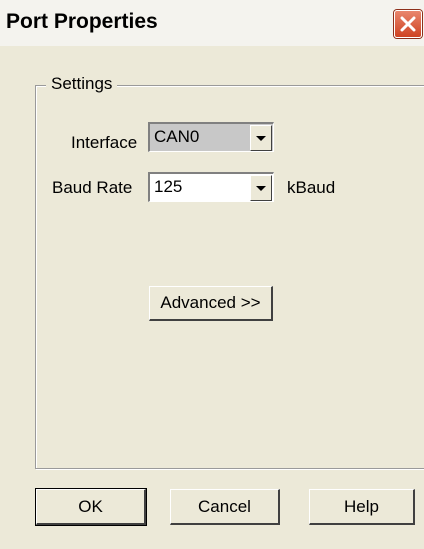 The image size is (424, 549). I want to click on baud-rate-label: Baud Rate, so click(92, 187).